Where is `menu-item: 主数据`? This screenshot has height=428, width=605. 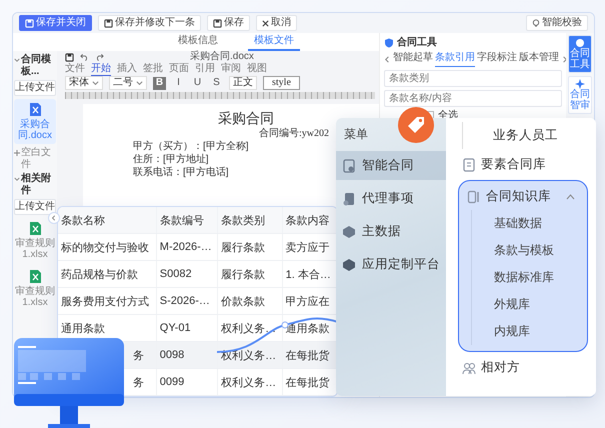 menu-item: 主数据 is located at coordinates (391, 231).